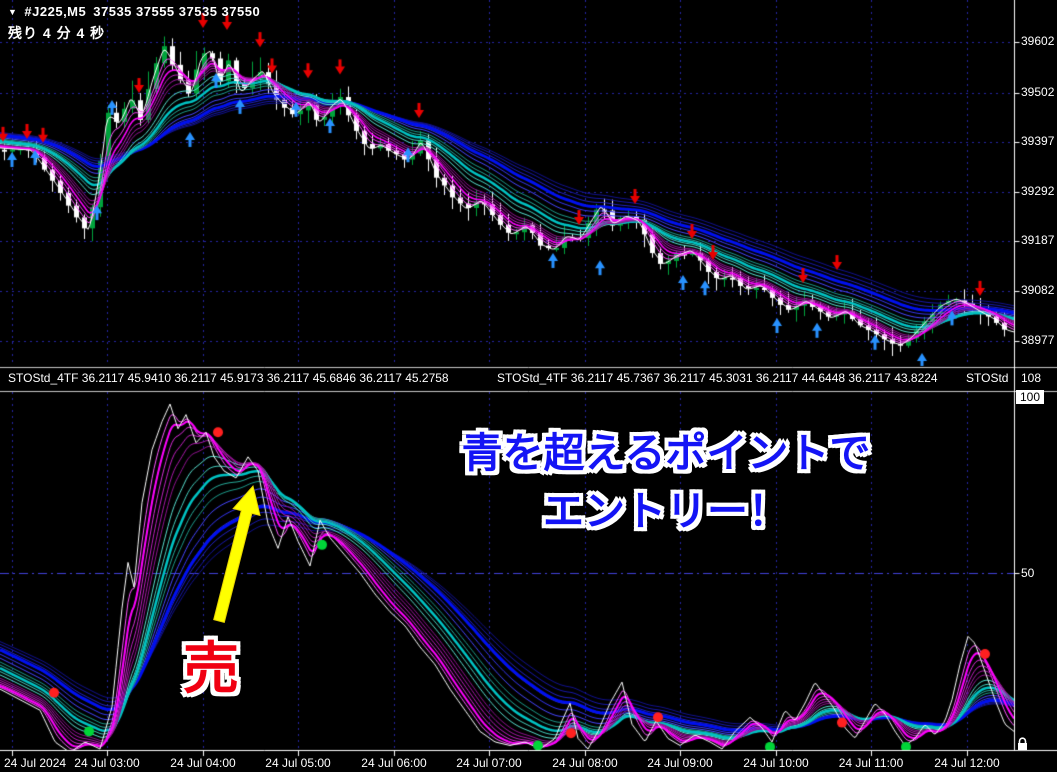 The image size is (1057, 772). I want to click on time-axis-label: 24 Jul 2024, so click(35, 763).